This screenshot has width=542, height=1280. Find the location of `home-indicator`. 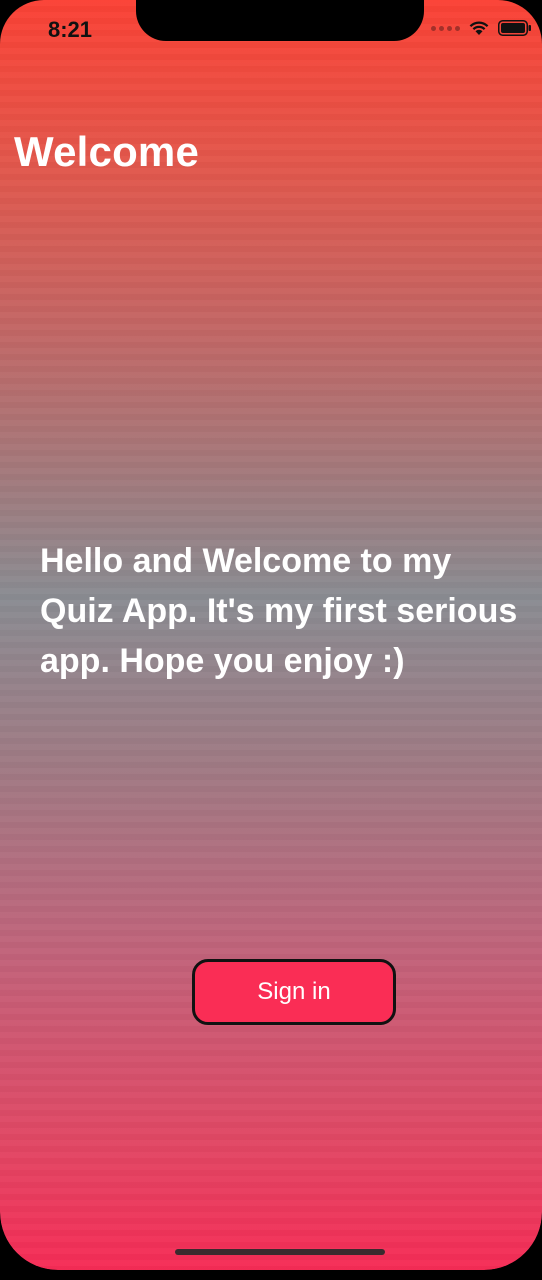

home-indicator is located at coordinates (280, 1252).